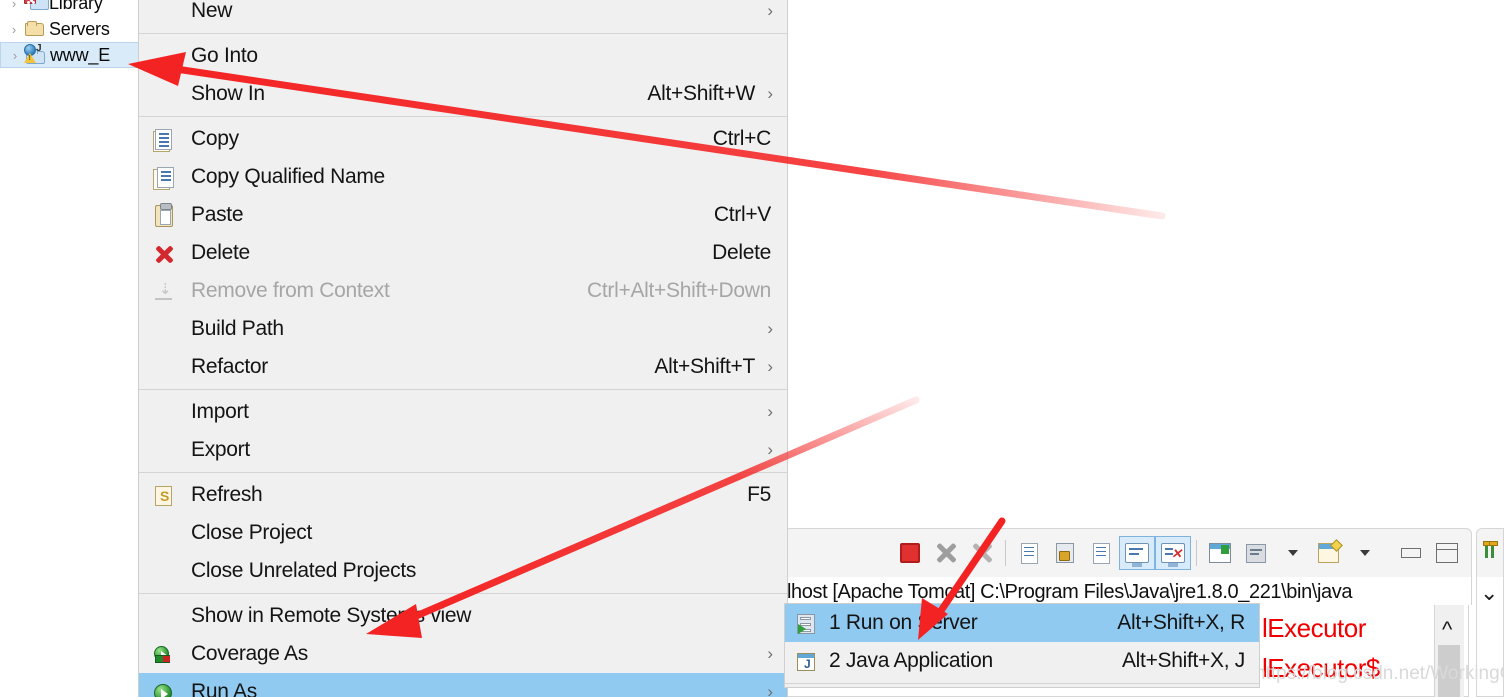  I want to click on clear-console-button, so click(1029, 553).